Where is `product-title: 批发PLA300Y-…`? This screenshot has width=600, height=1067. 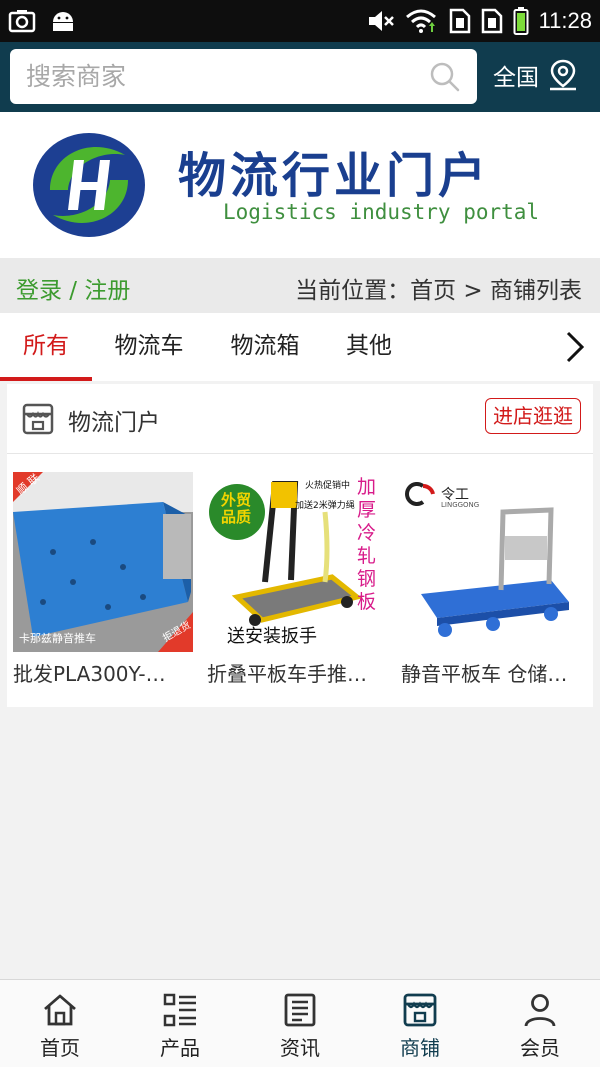
product-title: 批发PLA300Y-… is located at coordinates (103, 672).